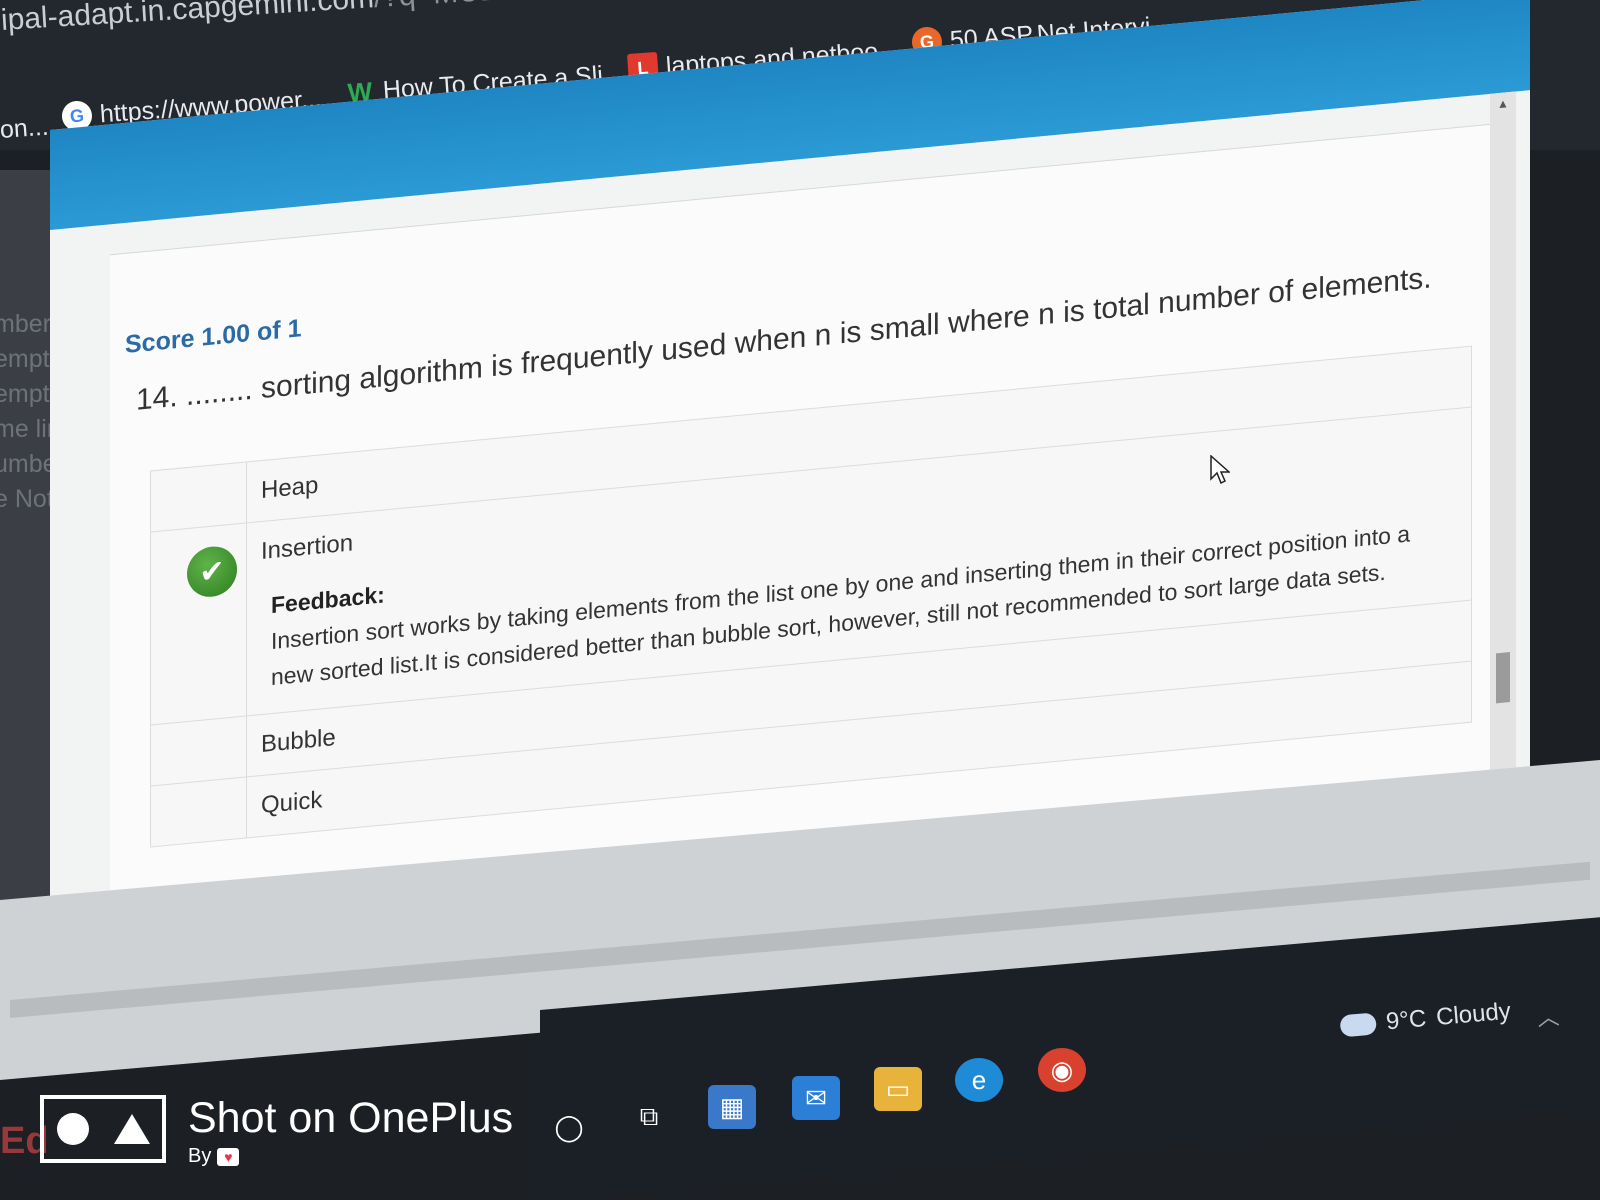 This screenshot has width=1600, height=1200. Describe the element at coordinates (1358, 1025) in the screenshot. I see `cloud-icon` at that location.